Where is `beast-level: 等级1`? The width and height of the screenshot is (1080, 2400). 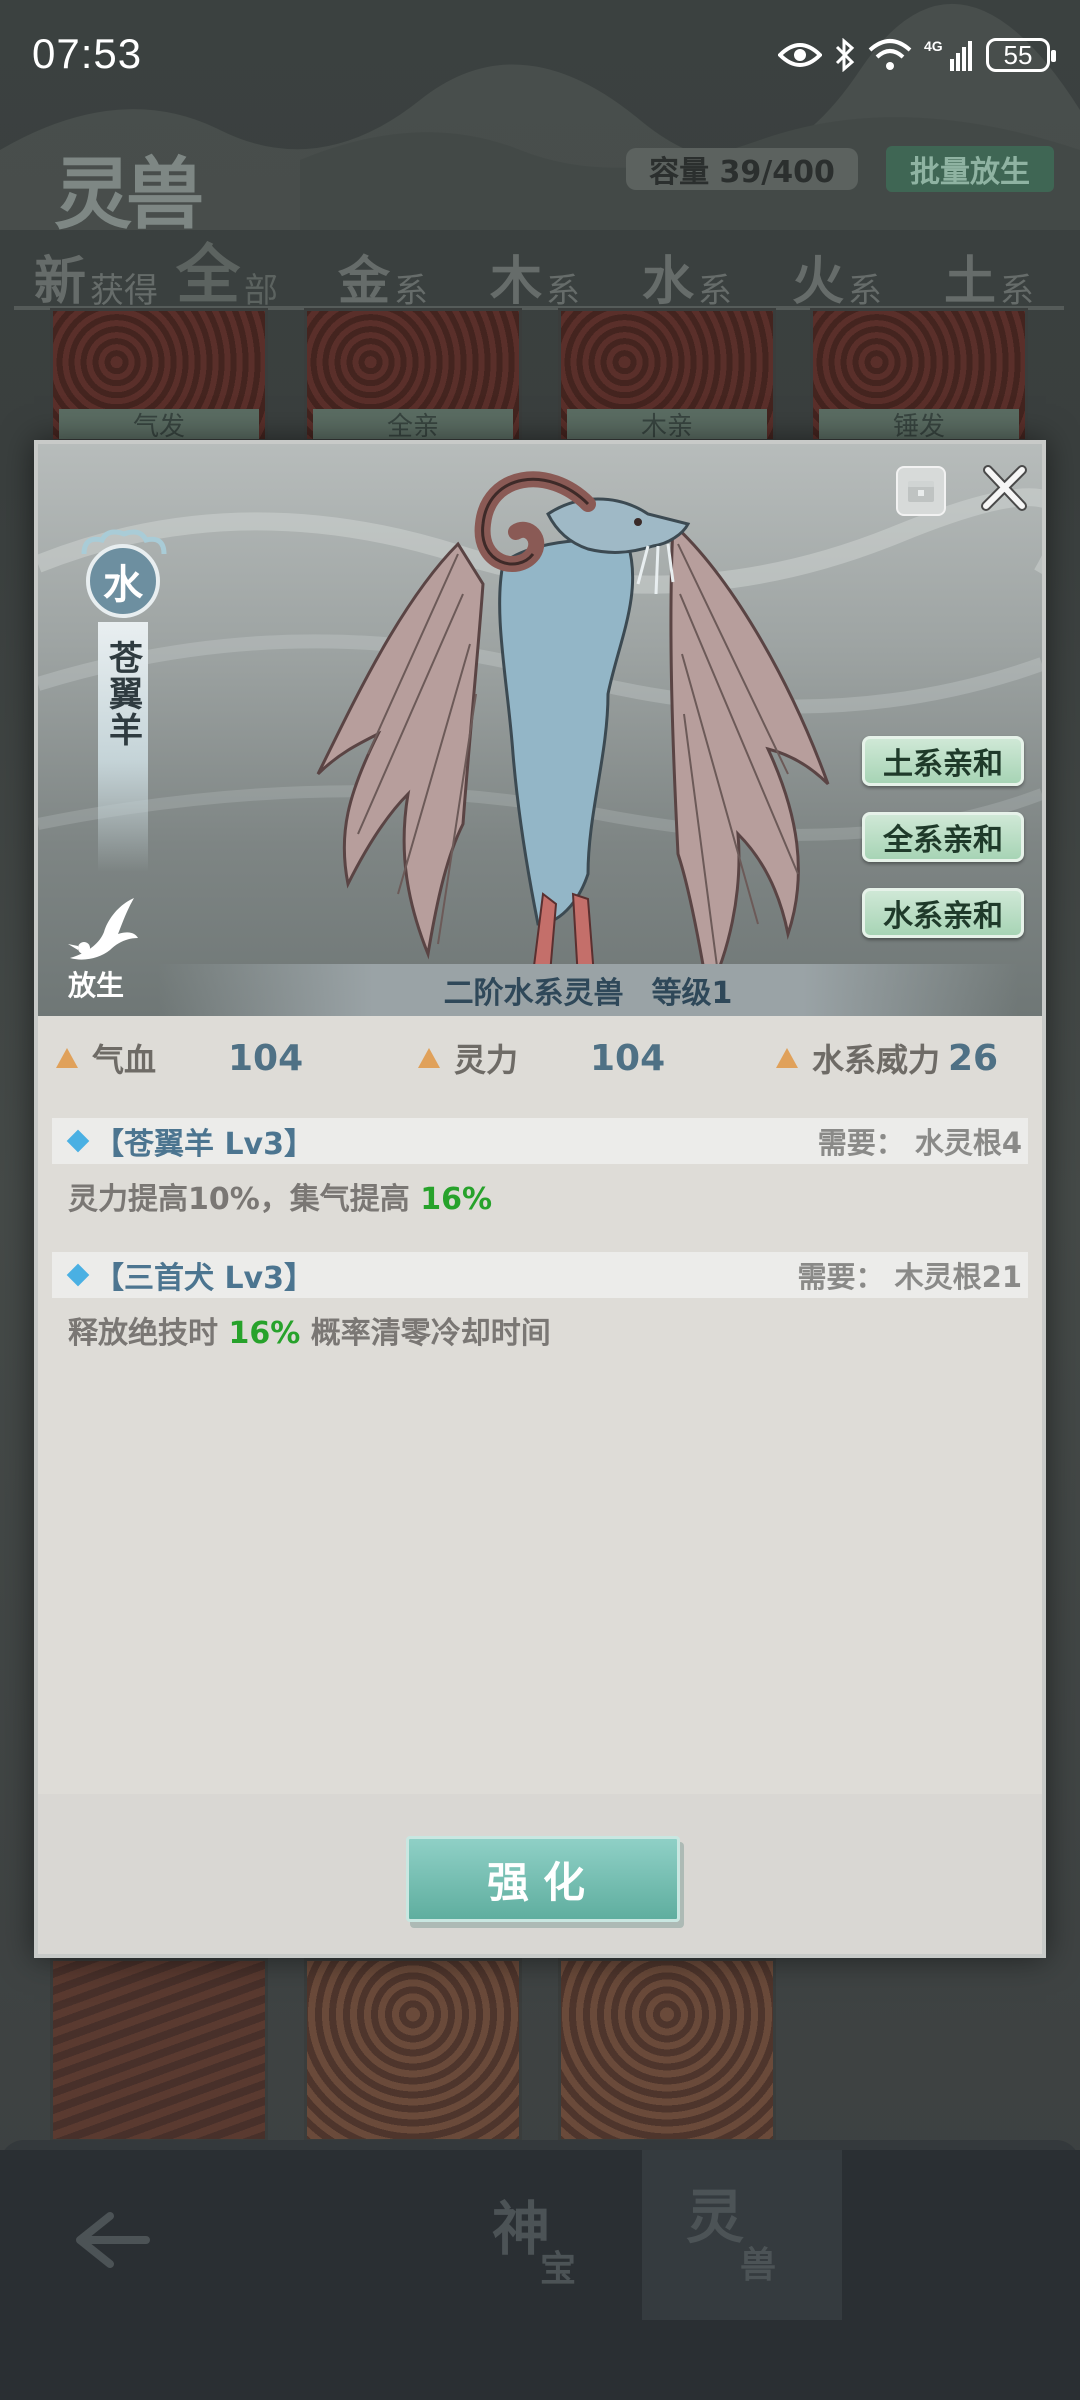
beast-level: 等级1 is located at coordinates (692, 993).